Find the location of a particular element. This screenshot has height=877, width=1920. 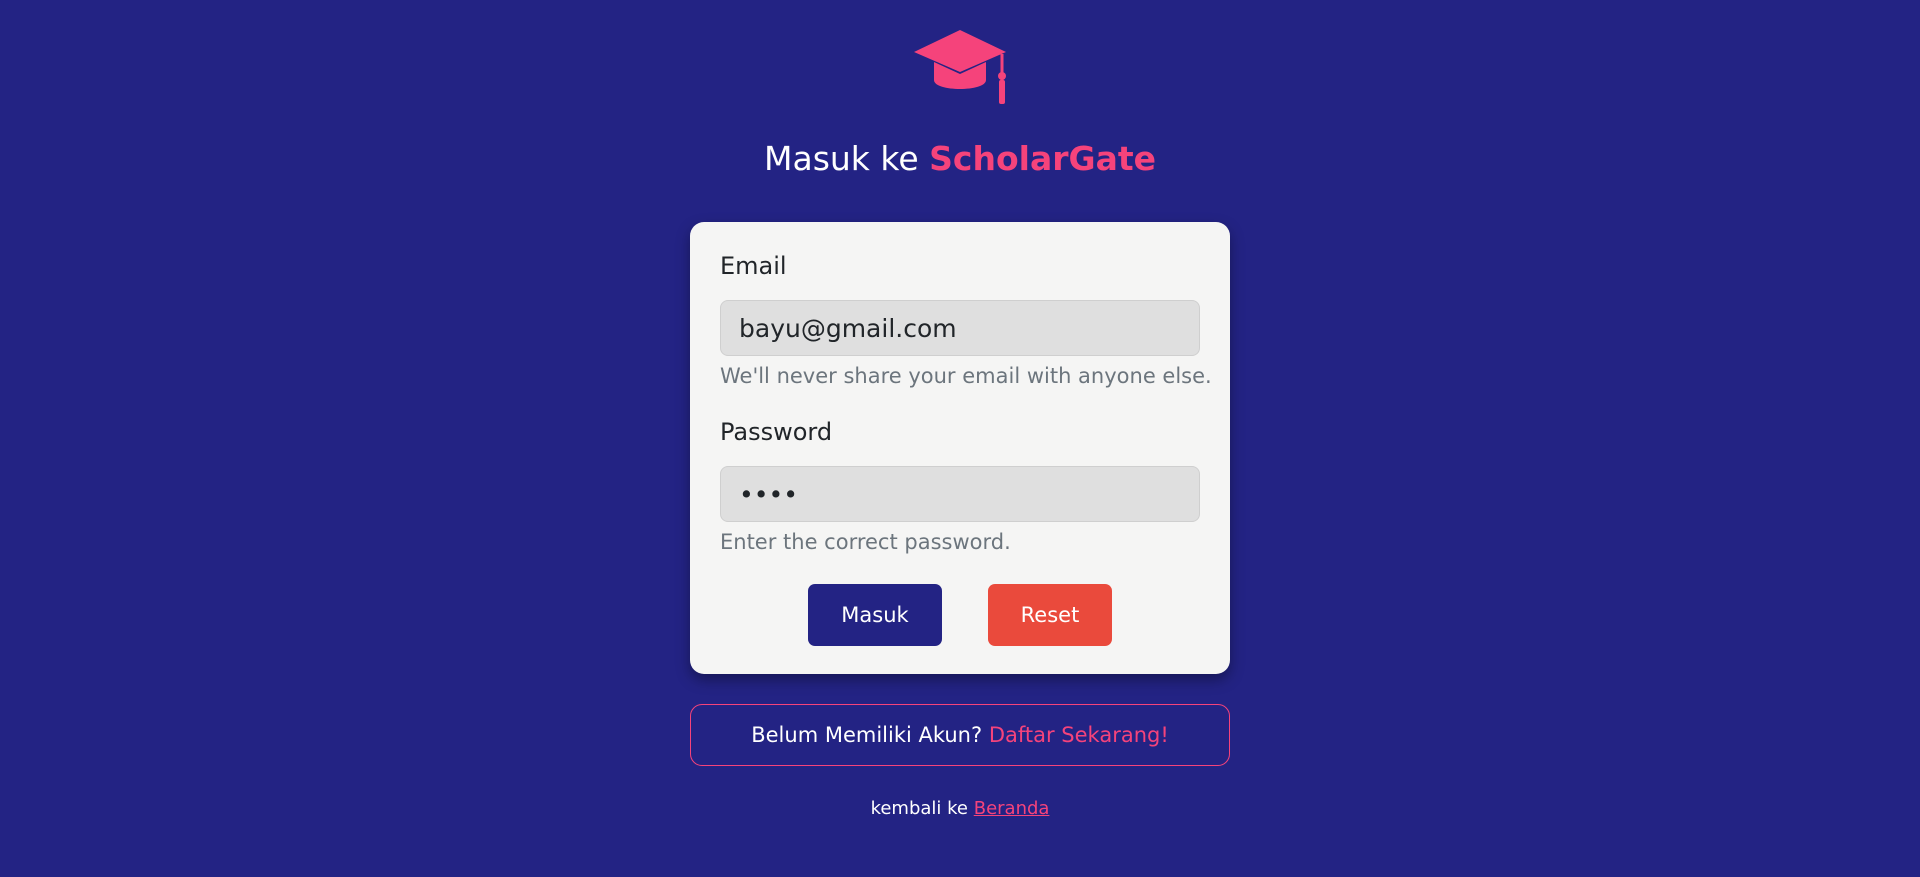

password-label: Password is located at coordinates (776, 432).